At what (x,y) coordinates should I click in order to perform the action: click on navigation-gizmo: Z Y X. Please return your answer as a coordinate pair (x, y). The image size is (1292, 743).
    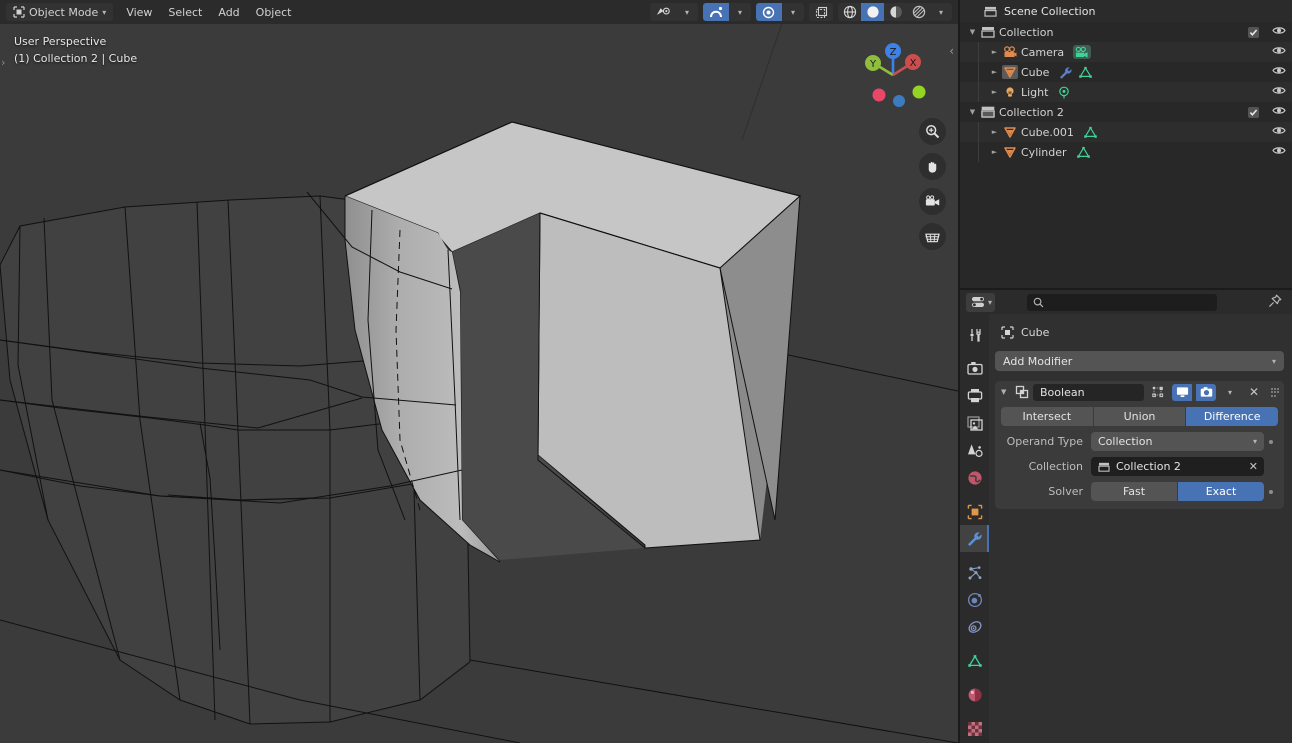
    Looking at the image, I should click on (893, 75).